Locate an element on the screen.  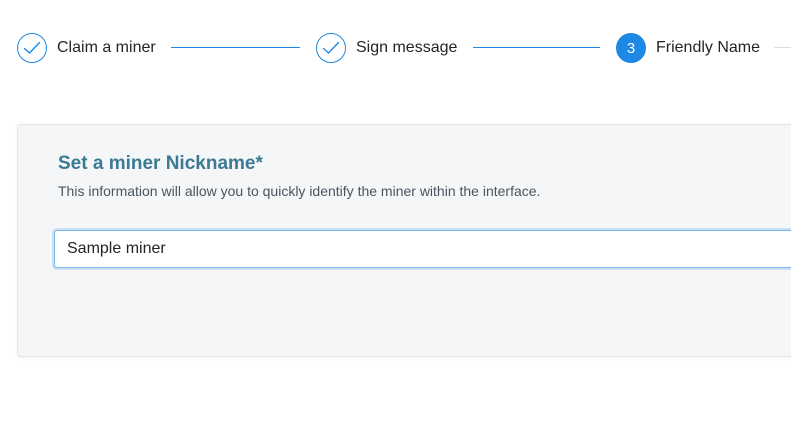
step-friendly-name: 3 Friendly Name is located at coordinates (688, 48).